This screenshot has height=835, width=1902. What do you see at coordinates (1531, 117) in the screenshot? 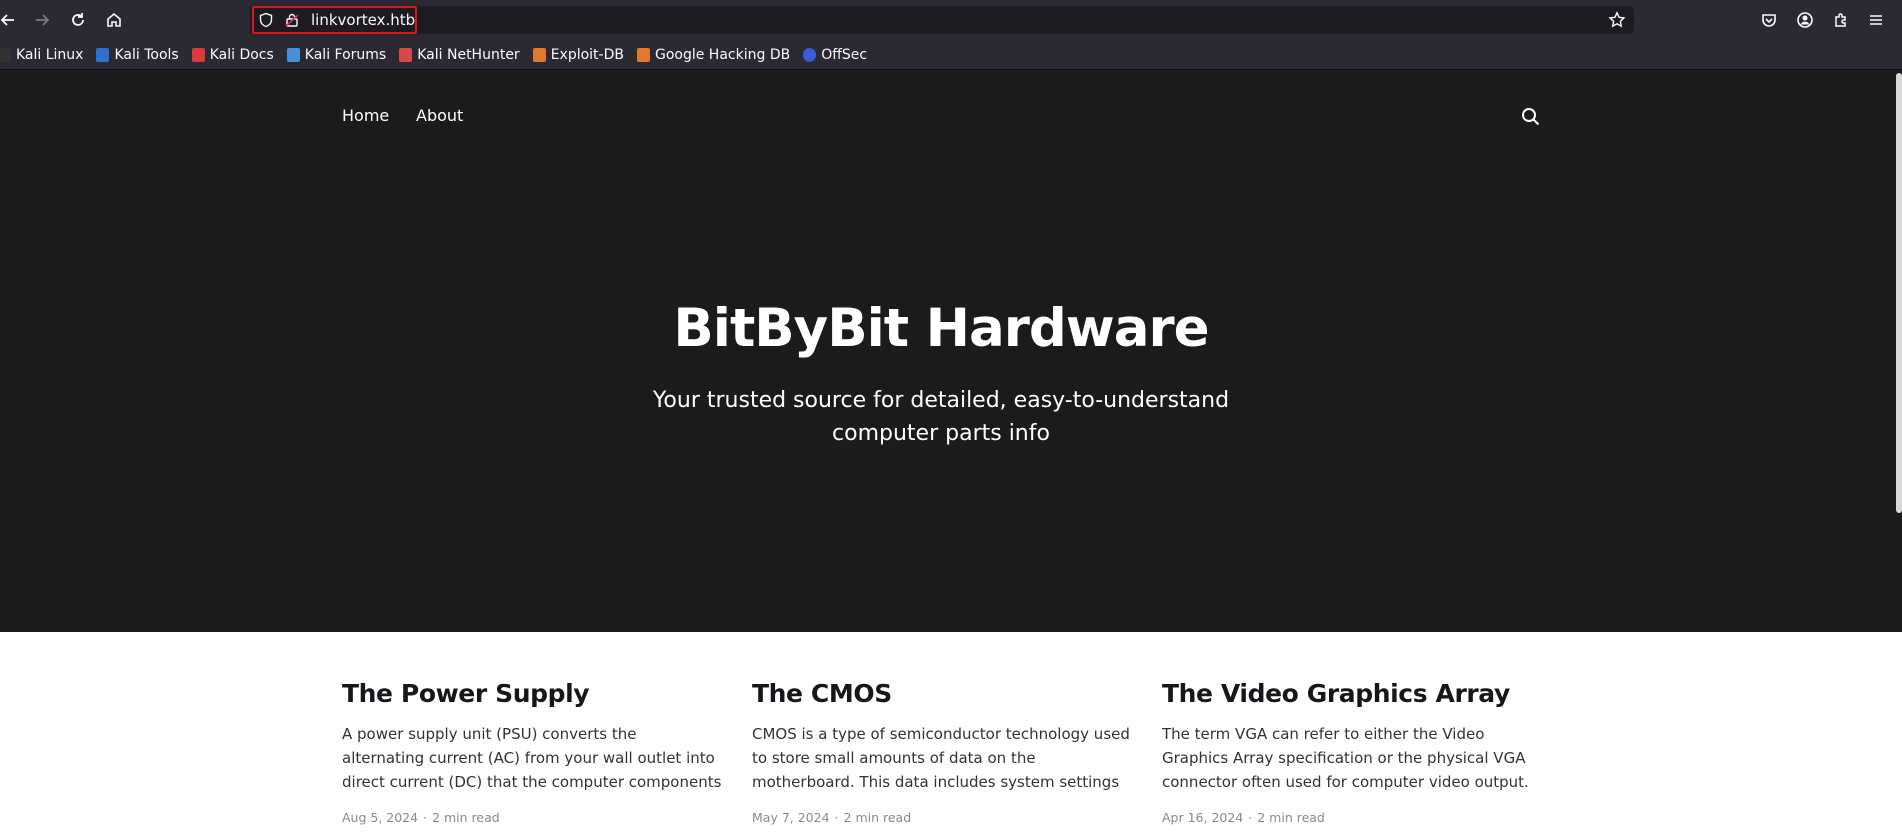
I see `search-icon` at bounding box center [1531, 117].